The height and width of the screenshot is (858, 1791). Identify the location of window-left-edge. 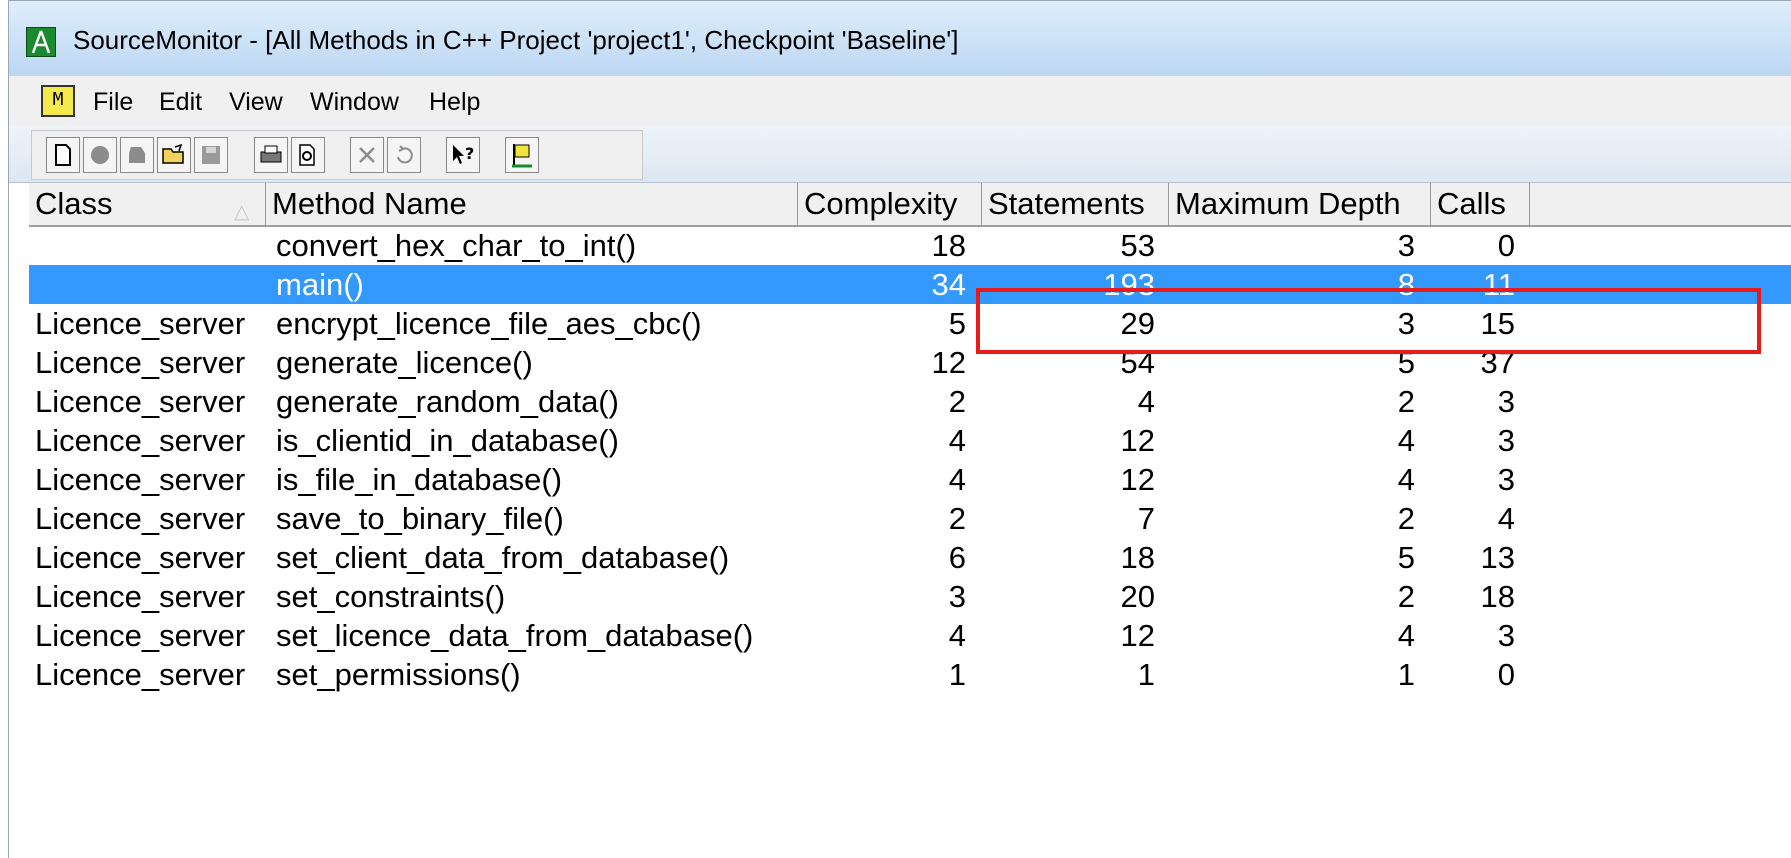
(4, 428).